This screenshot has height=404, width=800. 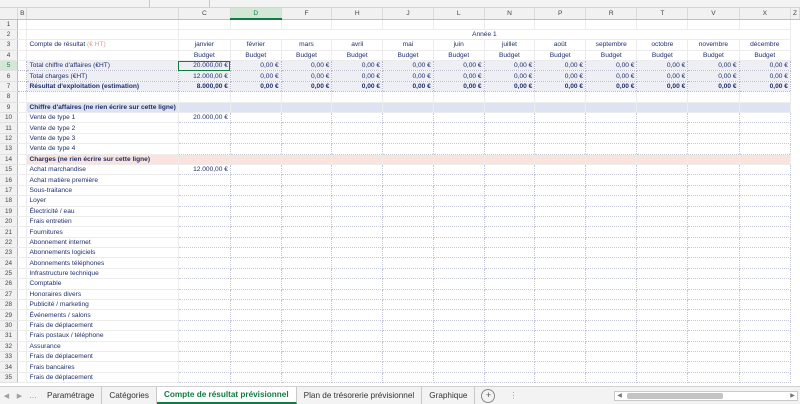 I want to click on row-header: 33, so click(x=9, y=357).